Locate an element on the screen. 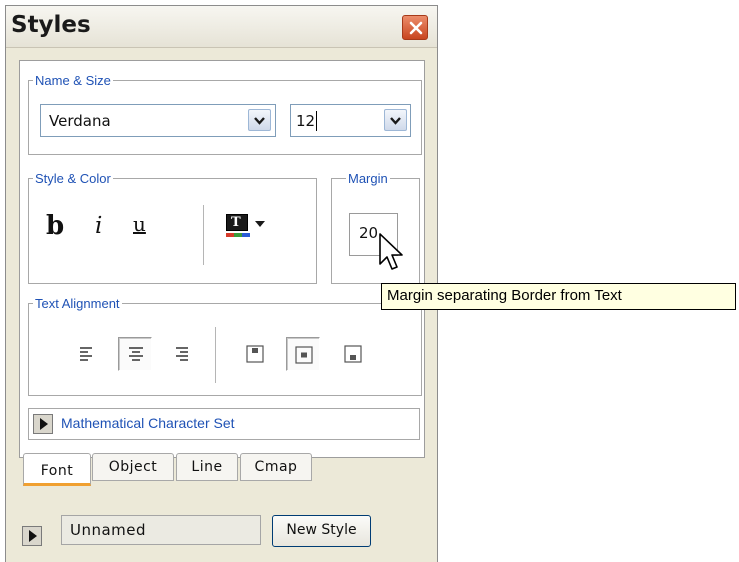  new-style-button: New Style is located at coordinates (321, 531).